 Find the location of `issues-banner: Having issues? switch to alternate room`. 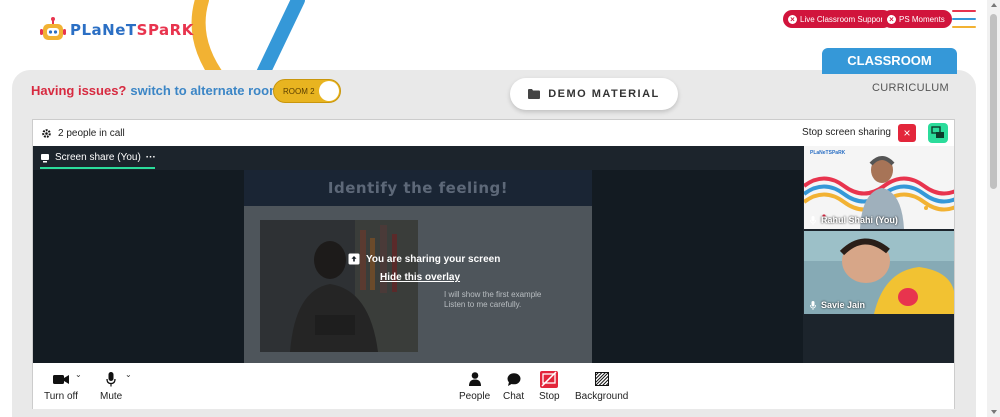

issues-banner: Having issues? switch to alternate room is located at coordinates (156, 90).